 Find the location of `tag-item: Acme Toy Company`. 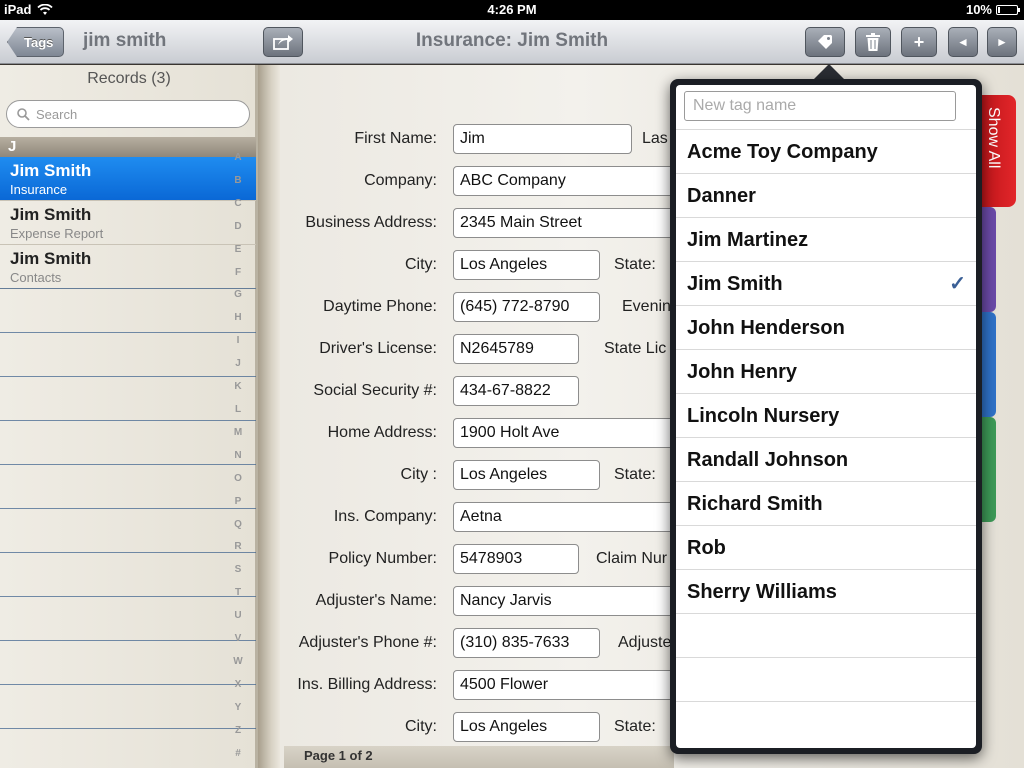

tag-item: Acme Toy Company is located at coordinates (826, 151).